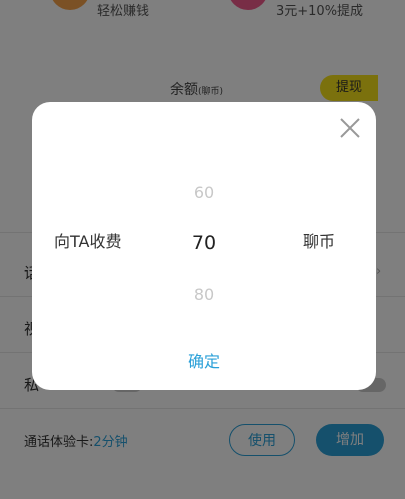  Describe the element at coordinates (204, 243) in the screenshot. I see `picker-option-selected: 70` at that location.